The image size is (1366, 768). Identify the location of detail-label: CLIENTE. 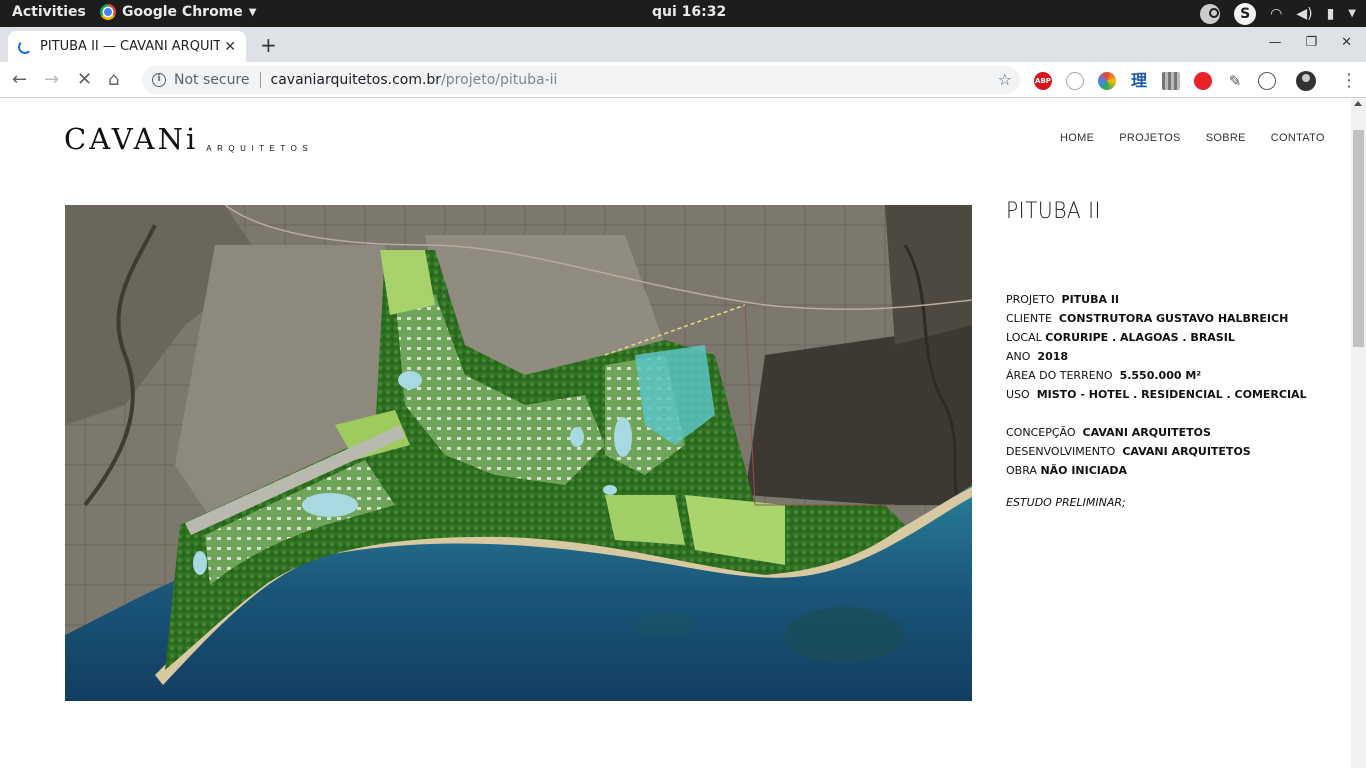
(1029, 318).